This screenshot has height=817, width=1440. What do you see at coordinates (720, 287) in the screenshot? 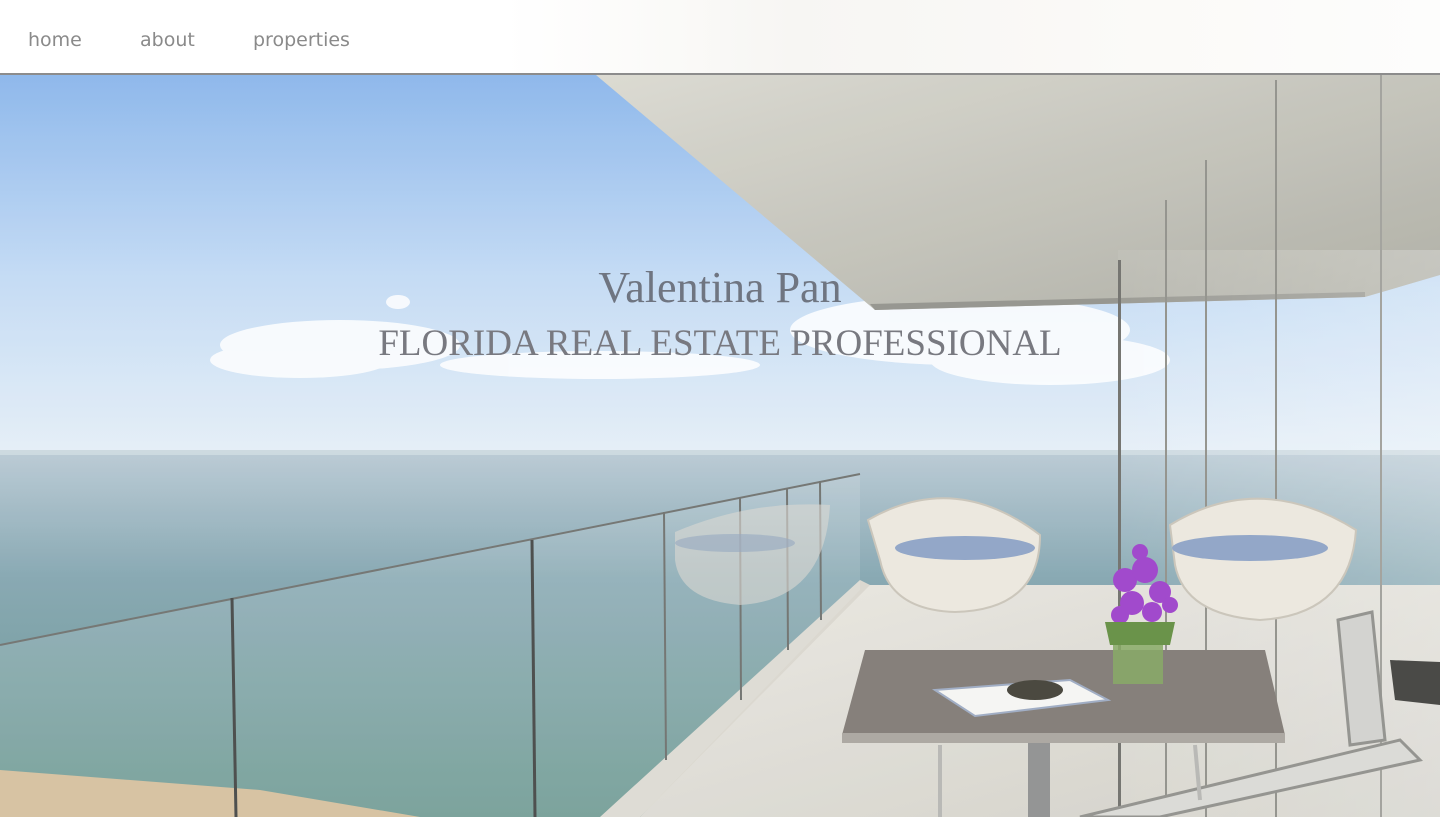
I see `agent-name-title: Valentina Pan` at bounding box center [720, 287].